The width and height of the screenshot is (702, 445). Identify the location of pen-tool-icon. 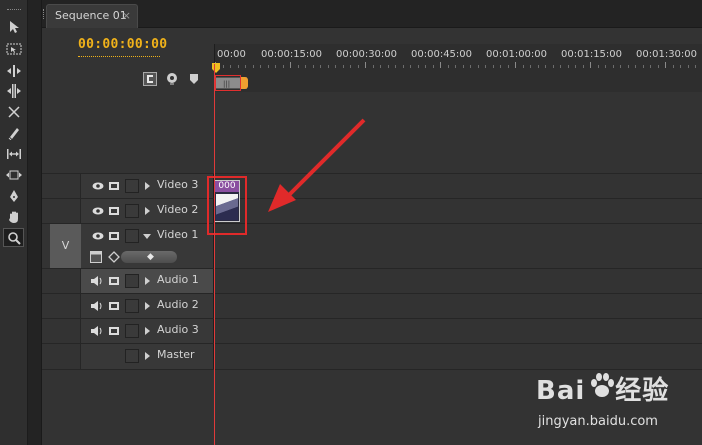
(13, 195).